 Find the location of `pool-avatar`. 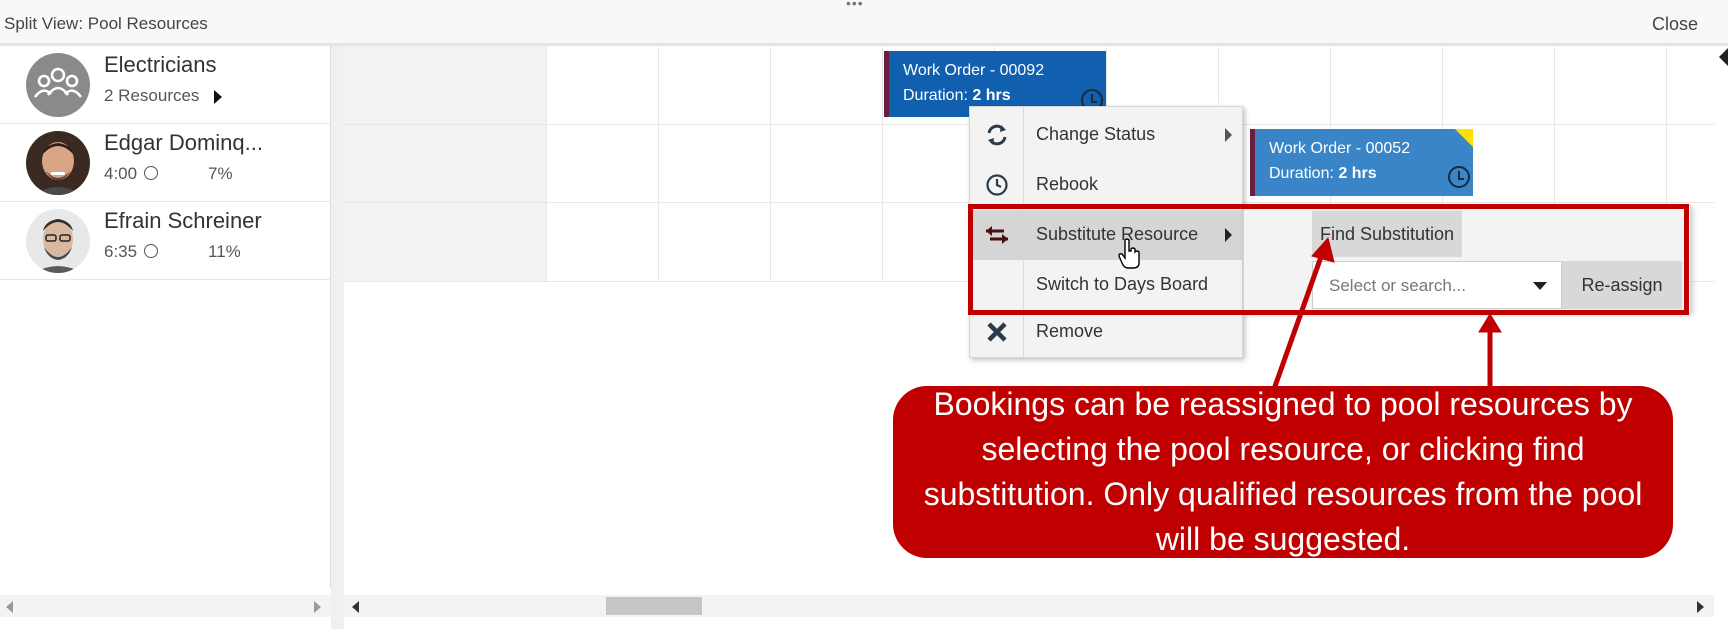

pool-avatar is located at coordinates (58, 85).